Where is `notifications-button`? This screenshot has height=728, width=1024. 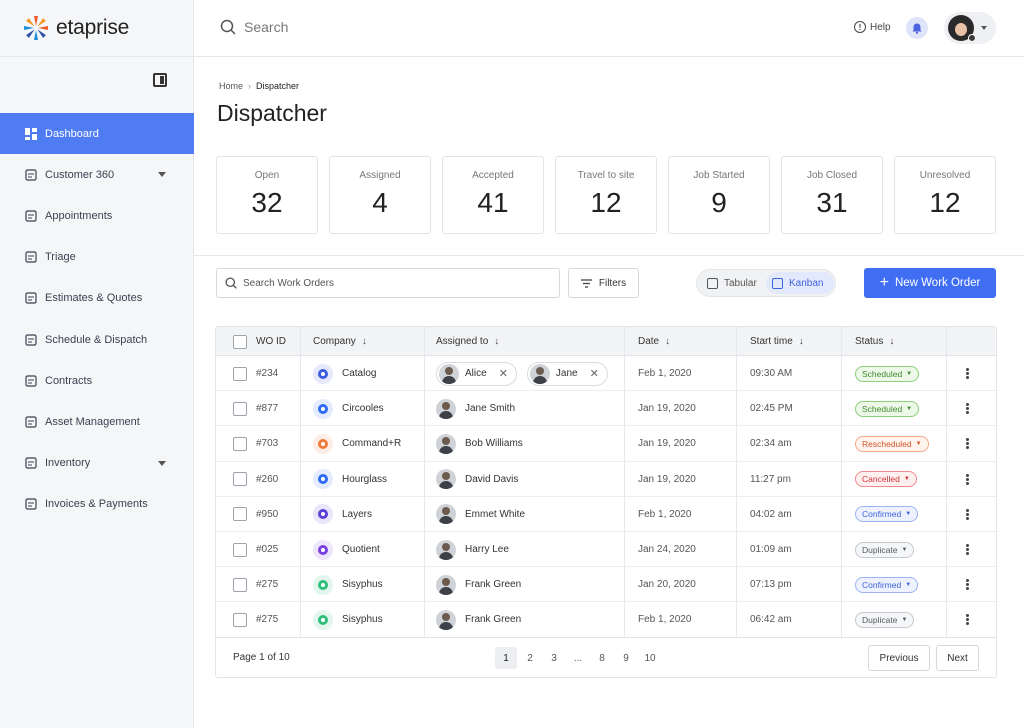
notifications-button is located at coordinates (917, 28).